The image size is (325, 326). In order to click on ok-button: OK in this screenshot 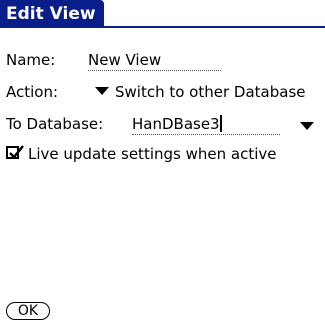, I will do `click(28, 311)`.